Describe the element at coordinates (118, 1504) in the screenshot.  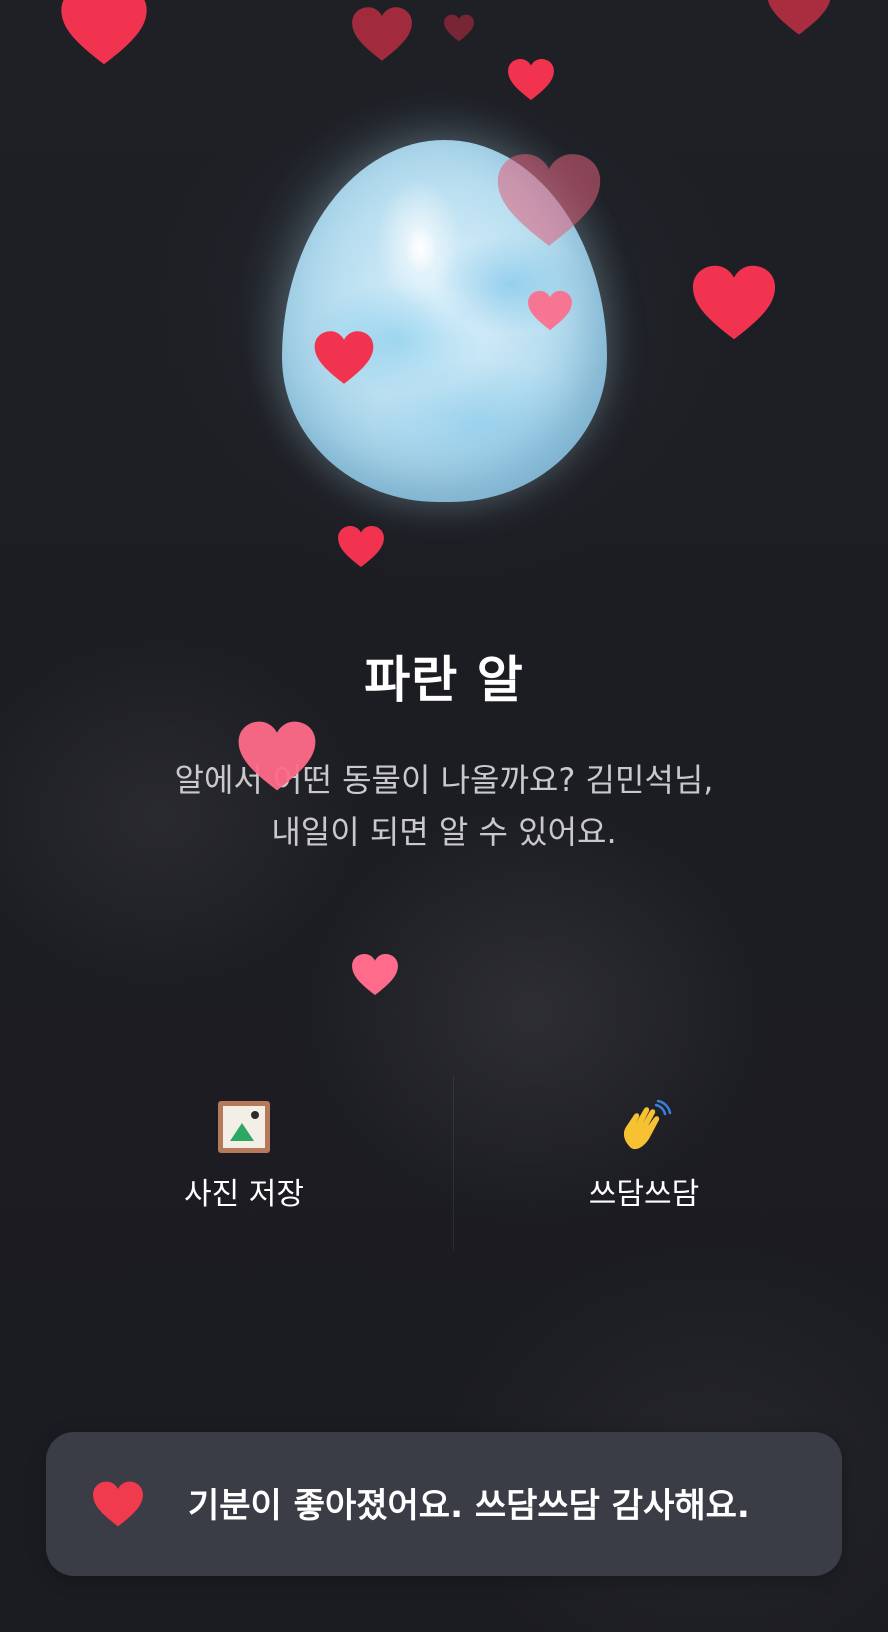
I see `heart-icon` at that location.